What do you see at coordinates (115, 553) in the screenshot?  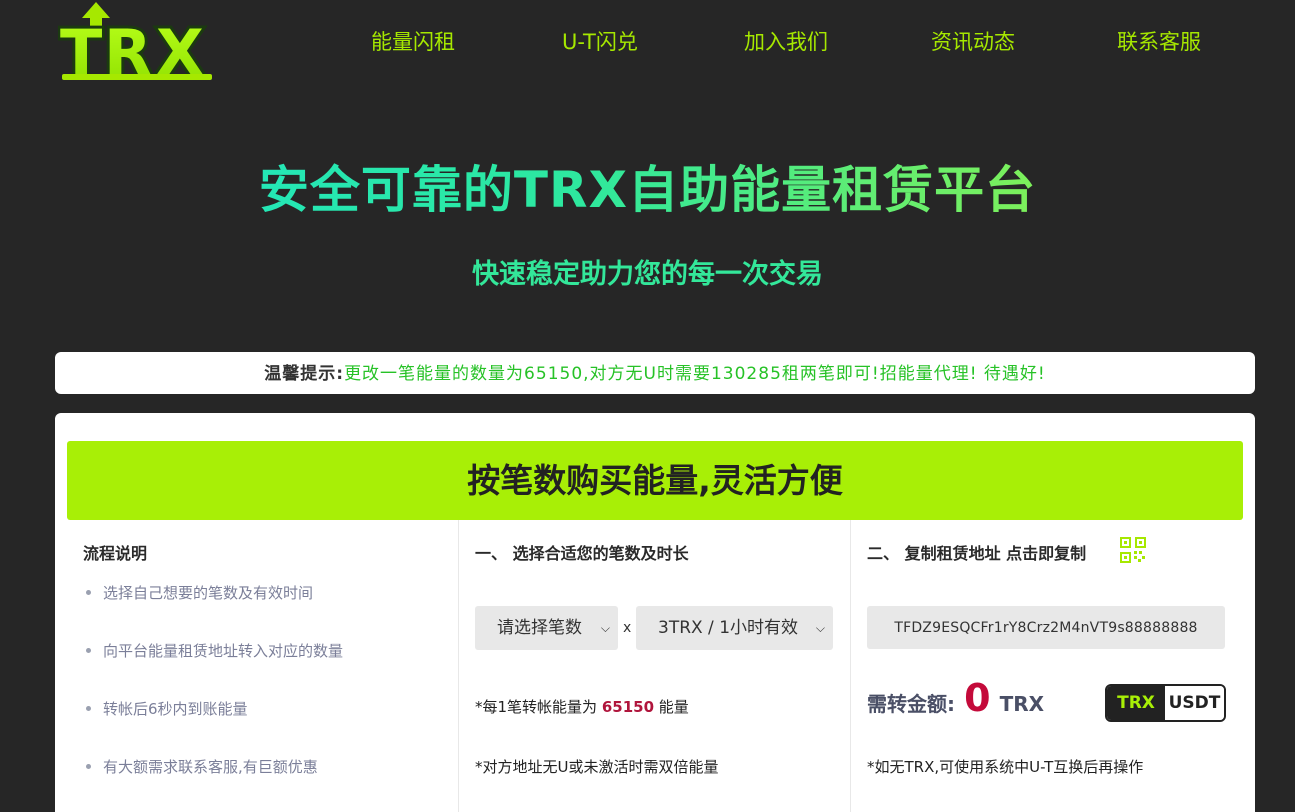 I see `process-heading: 流程说明` at bounding box center [115, 553].